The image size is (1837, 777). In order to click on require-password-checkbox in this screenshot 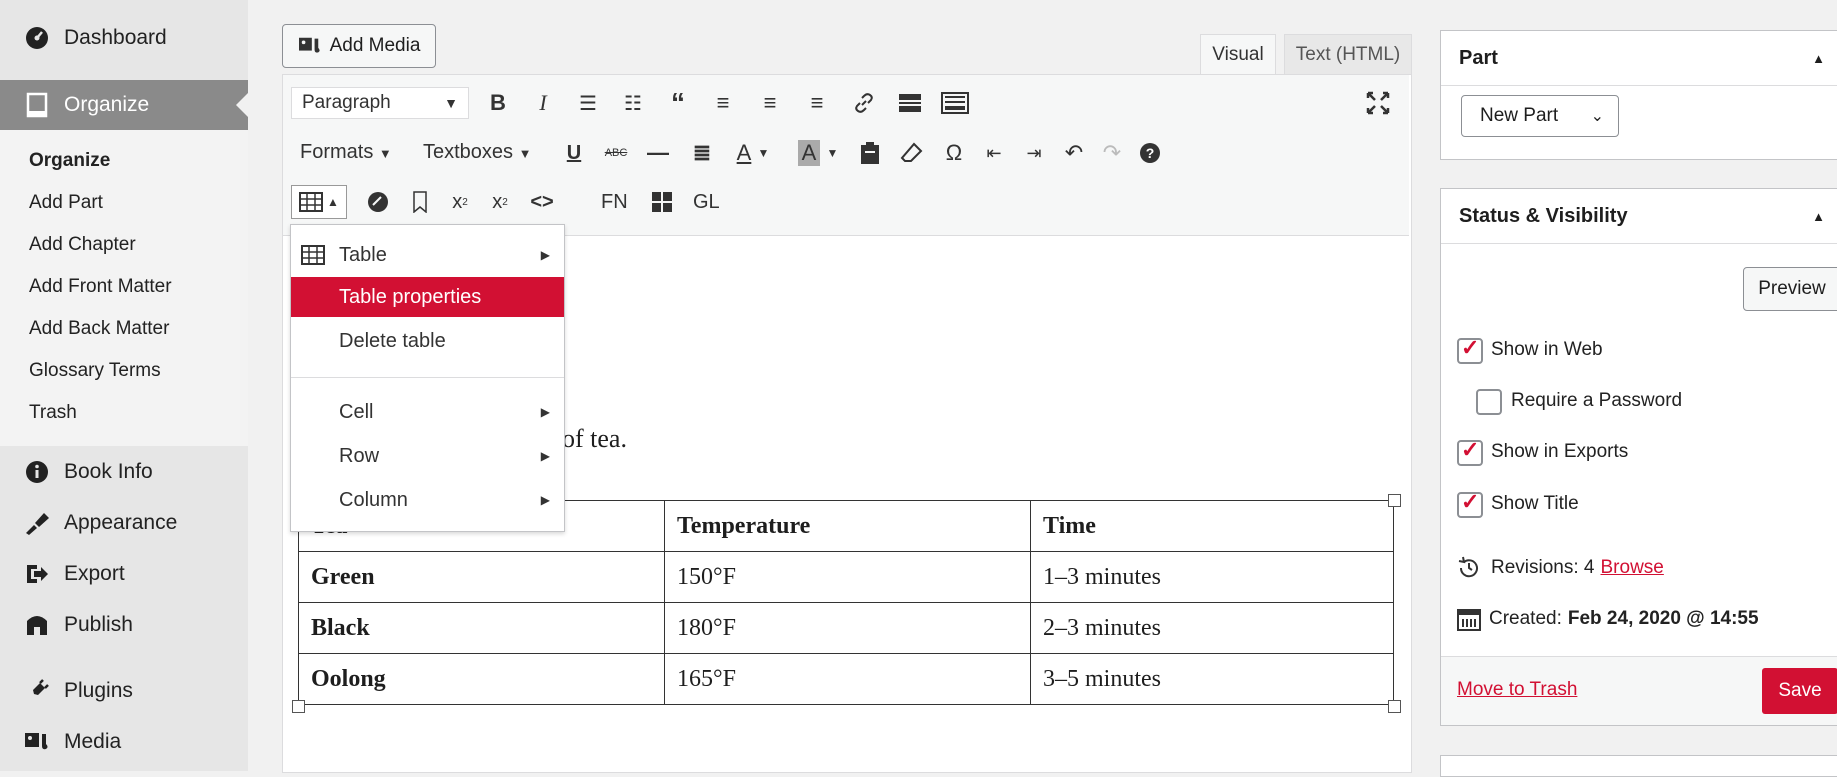, I will do `click(1489, 402)`.